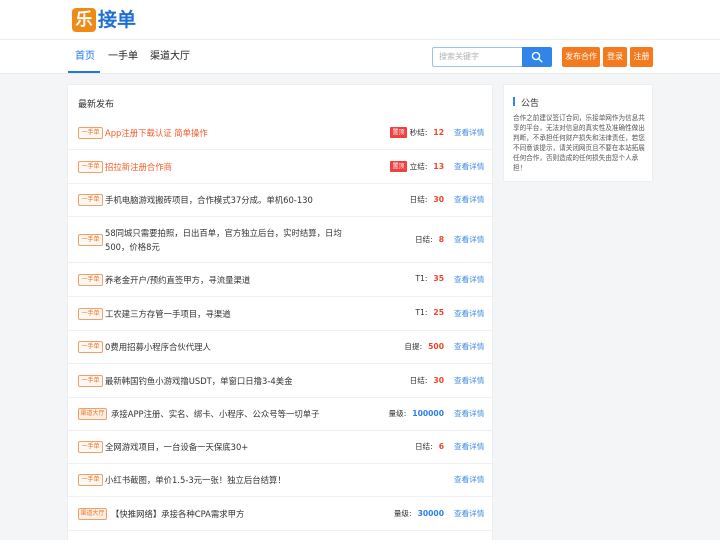  I want to click on post-title: 小红书截图，单价1.5-3元一张！独立后台结算！, so click(245, 480).